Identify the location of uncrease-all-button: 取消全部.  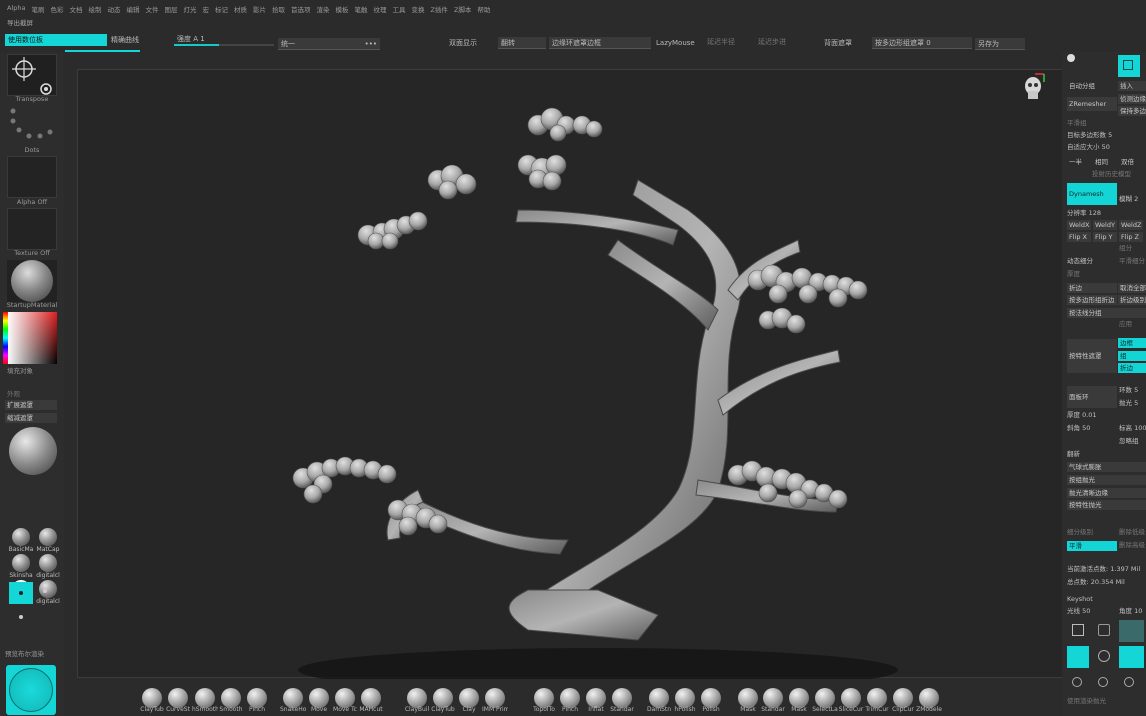
(1132, 288).